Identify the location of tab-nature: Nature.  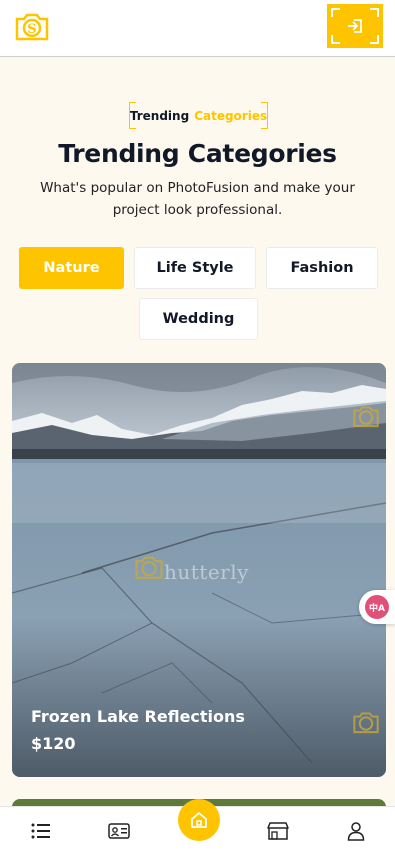
(71, 268).